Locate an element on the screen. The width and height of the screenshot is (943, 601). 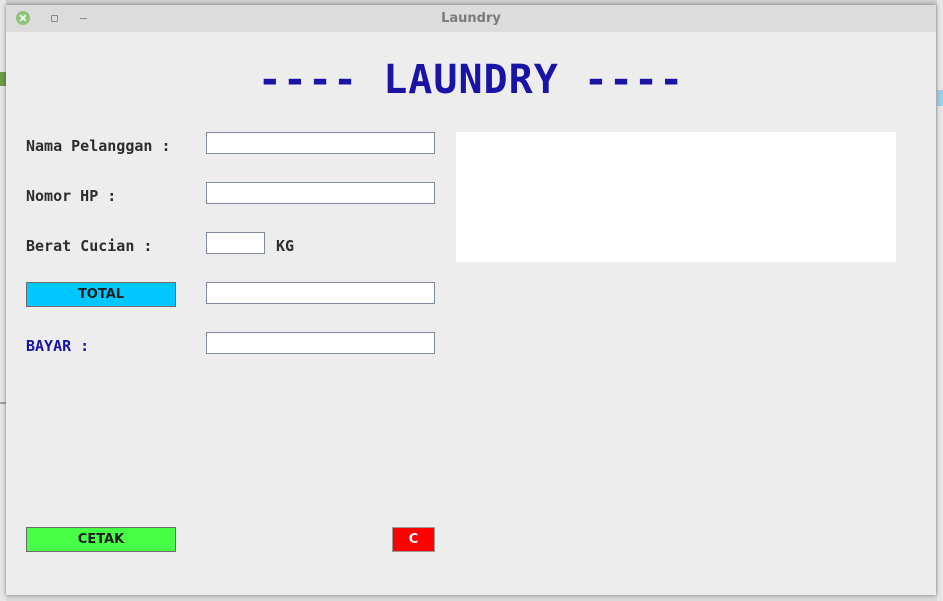
clear-button: C is located at coordinates (413, 539).